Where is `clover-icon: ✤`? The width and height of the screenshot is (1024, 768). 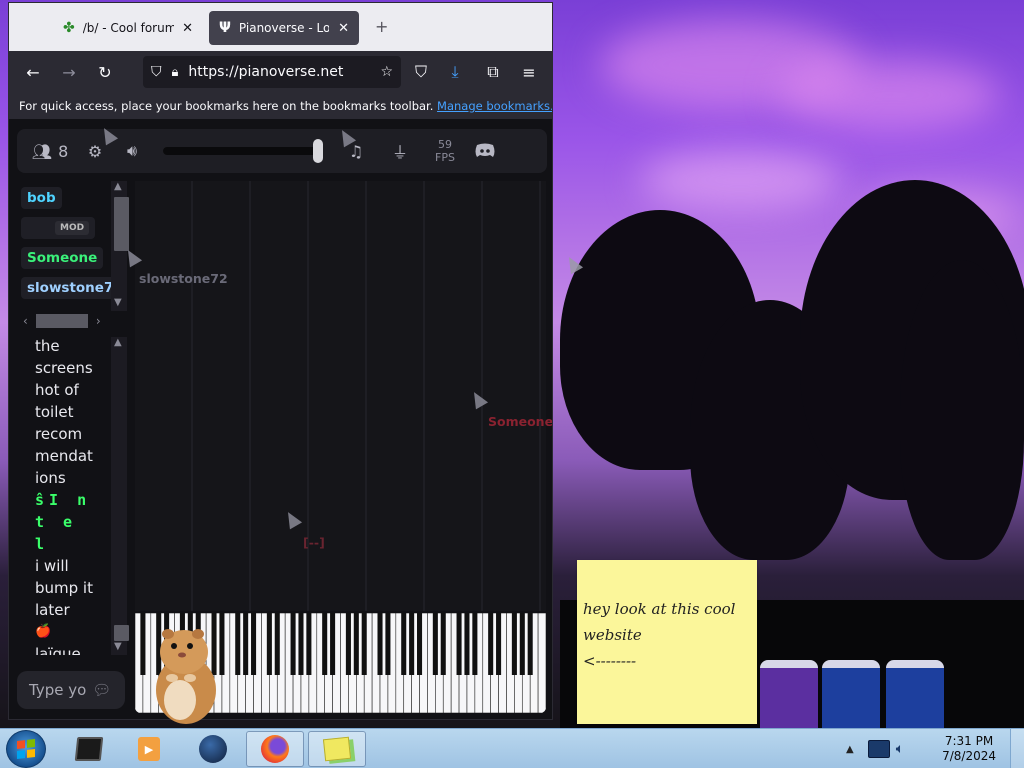 clover-icon: ✤ is located at coordinates (69, 28).